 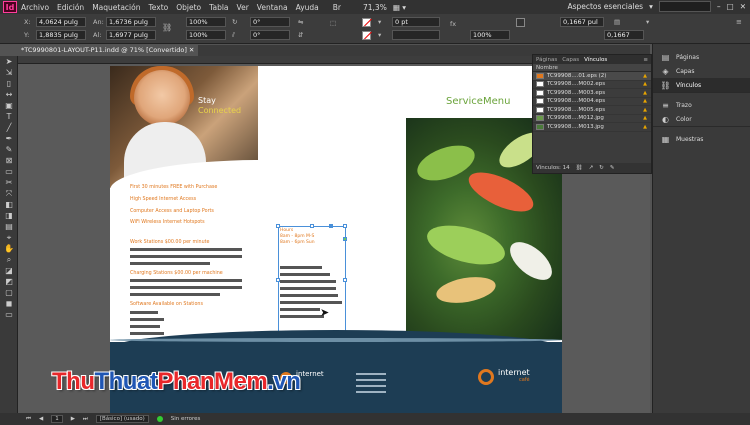 What do you see at coordinates (9, 138) in the screenshot?
I see `pen-tool-icon: ✒` at bounding box center [9, 138].